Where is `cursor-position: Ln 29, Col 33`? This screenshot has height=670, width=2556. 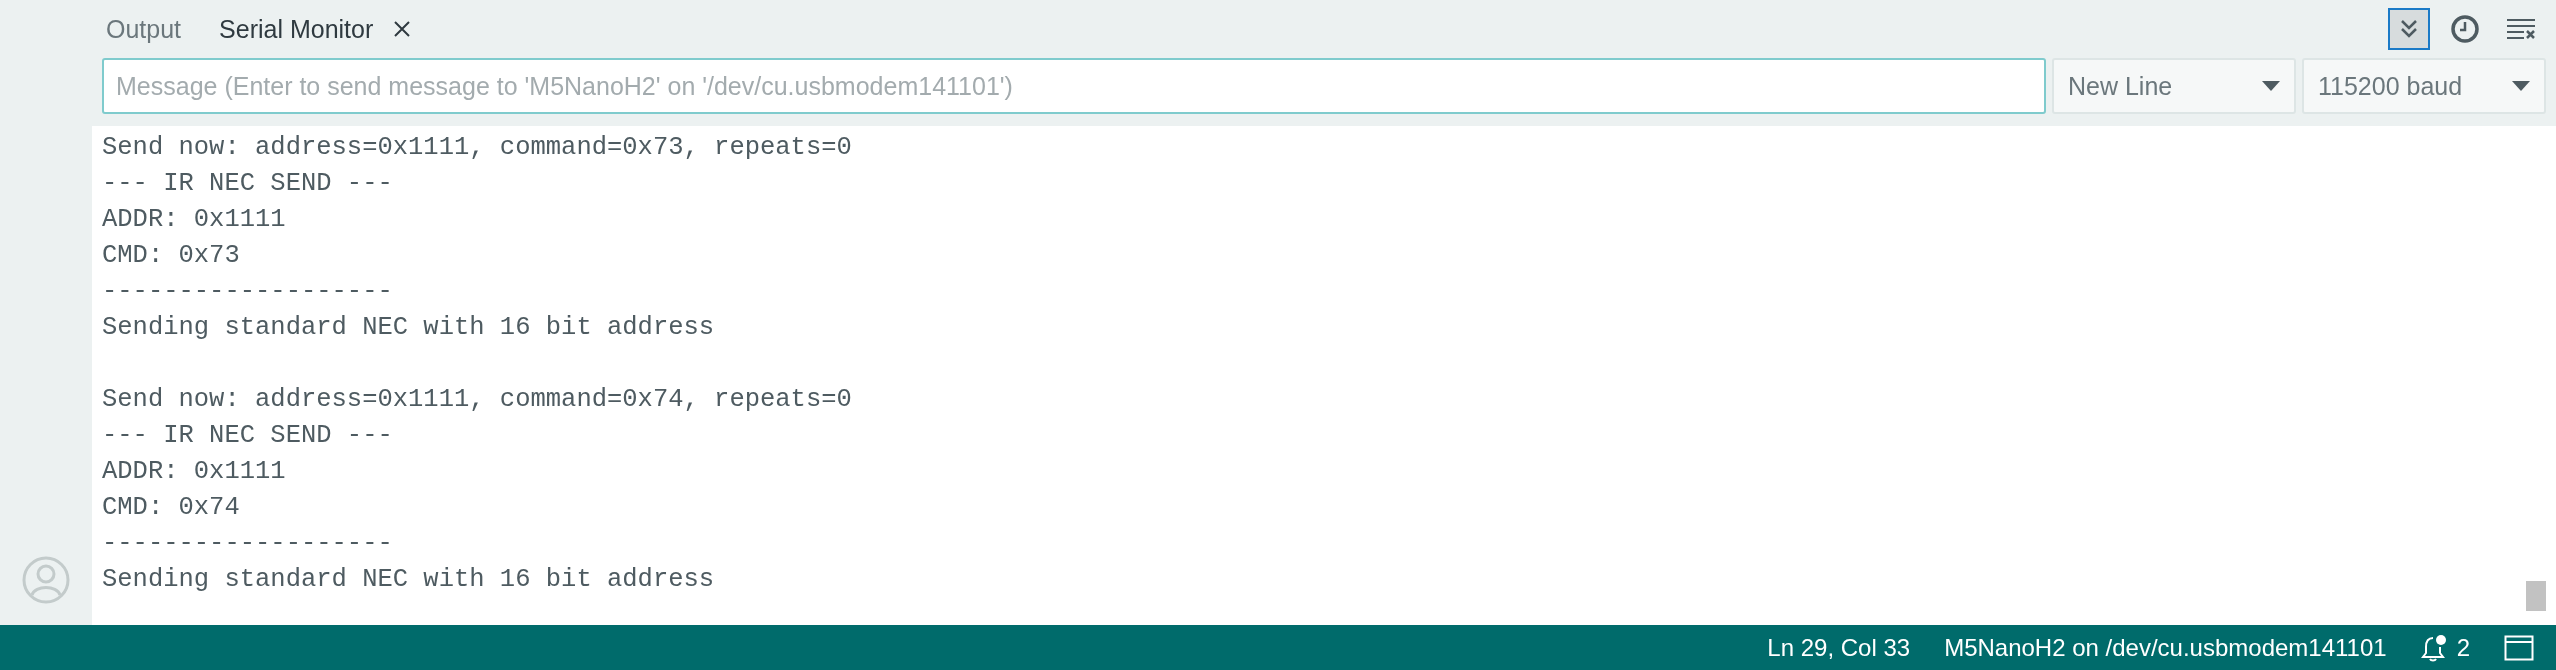 cursor-position: Ln 29, Col 33 is located at coordinates (1839, 647).